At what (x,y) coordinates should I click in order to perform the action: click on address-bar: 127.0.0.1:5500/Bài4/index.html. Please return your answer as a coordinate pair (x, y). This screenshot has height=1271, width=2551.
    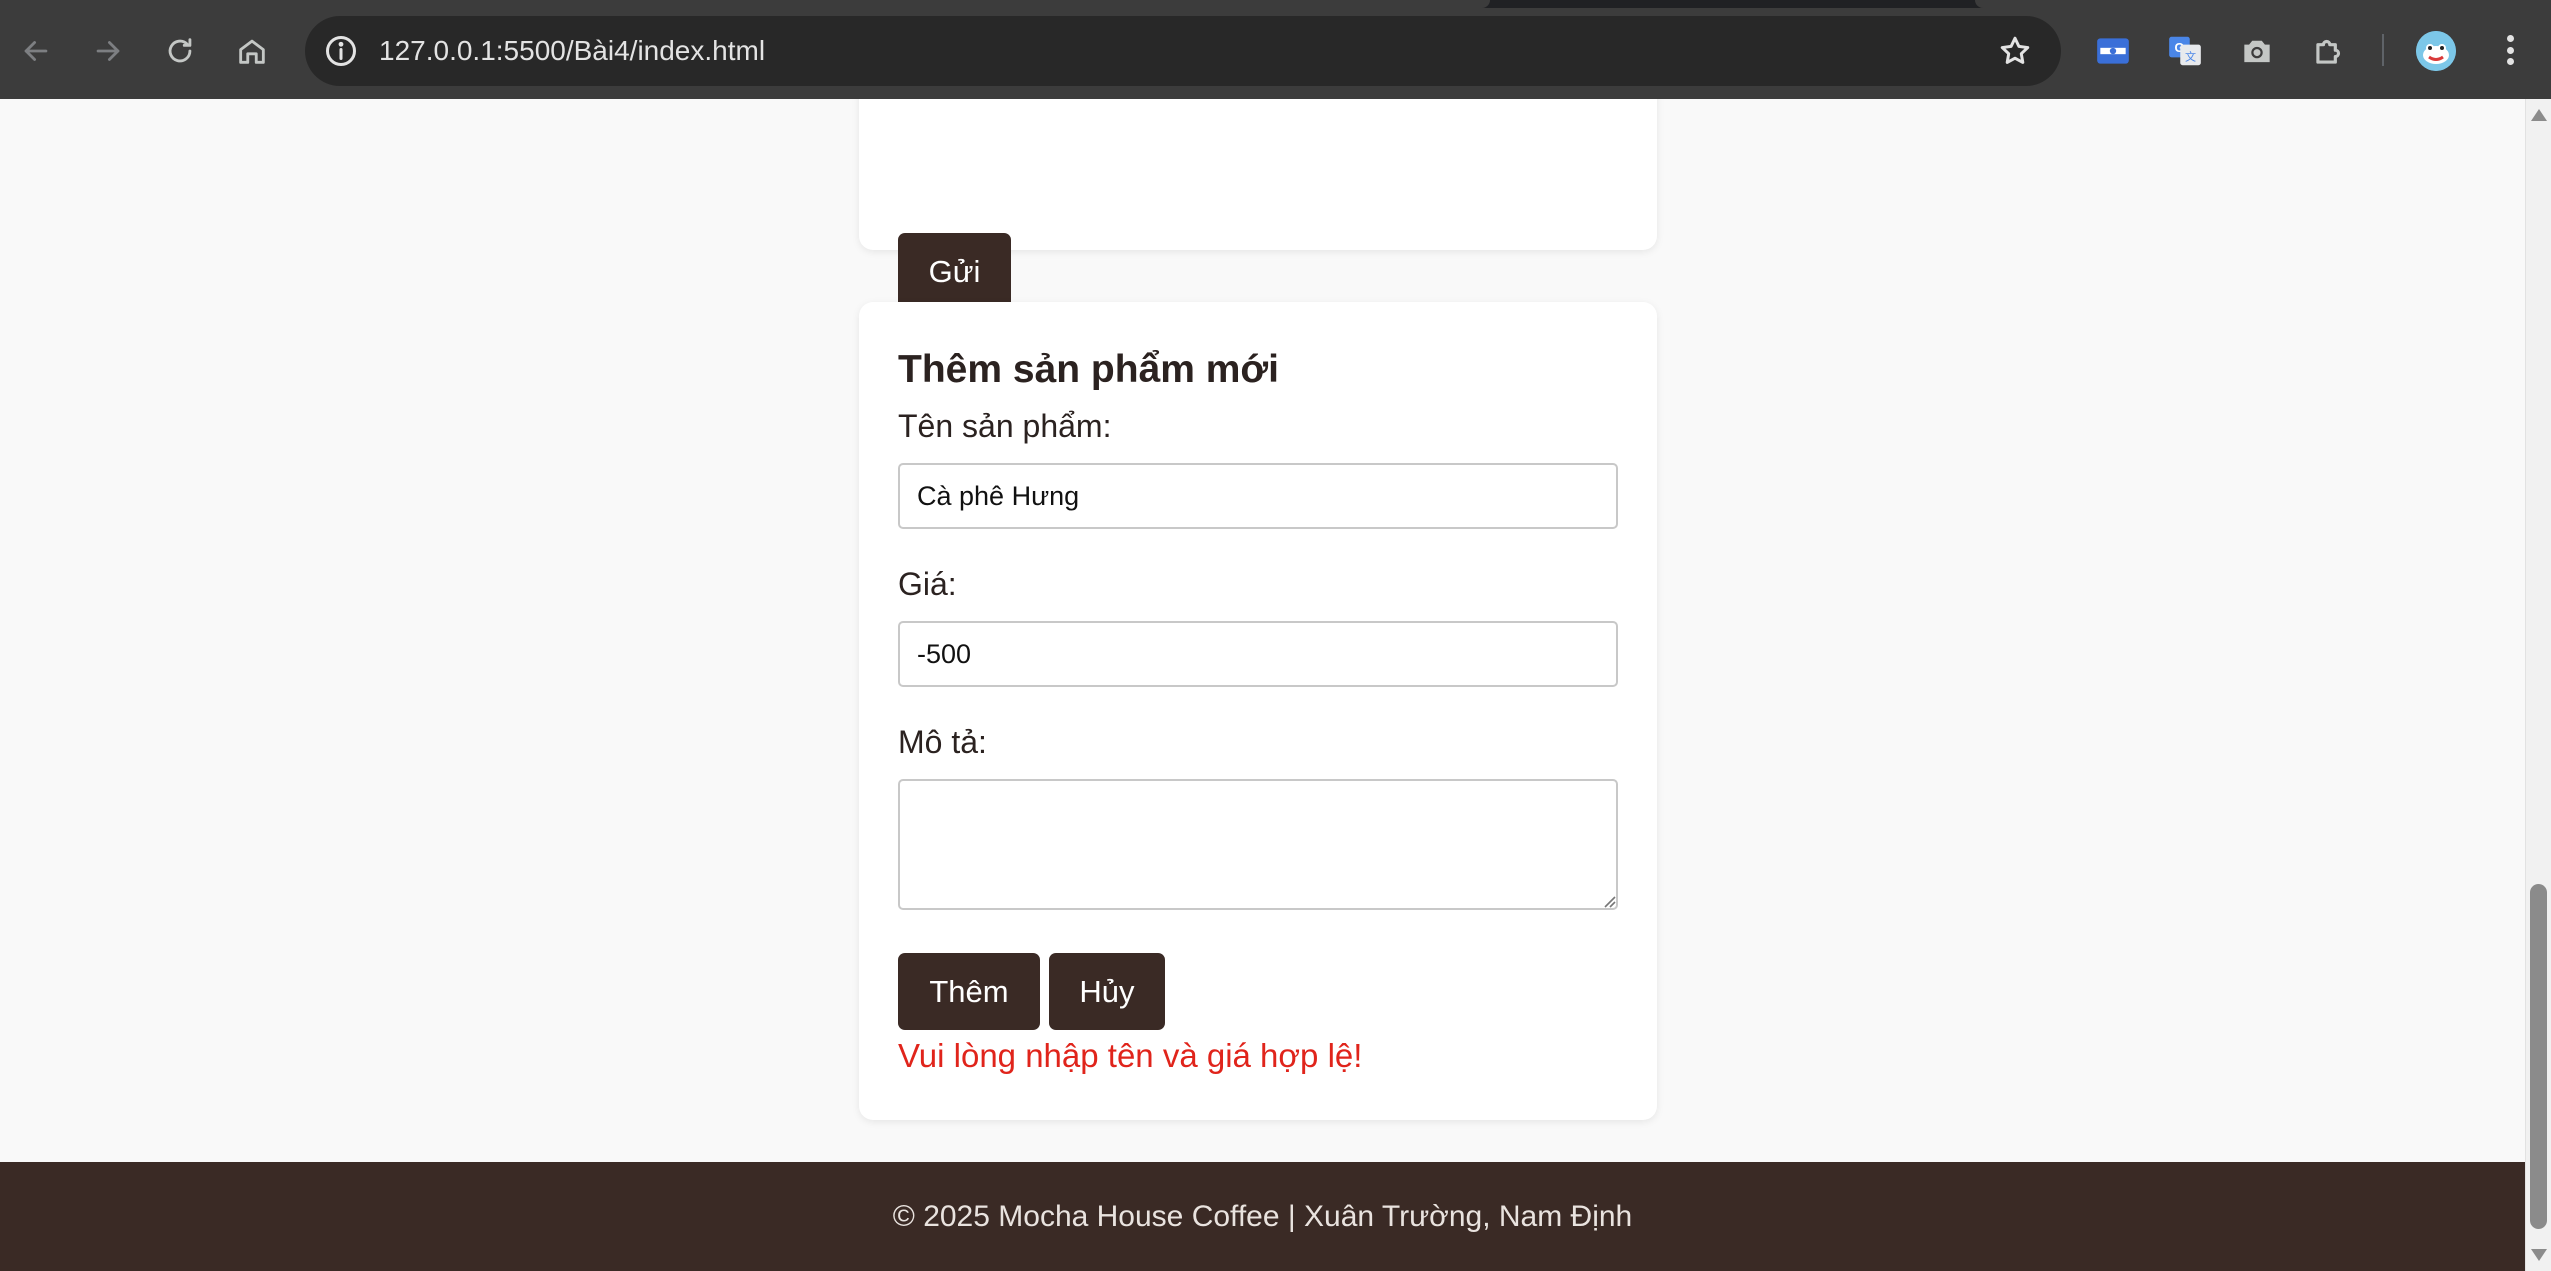
    Looking at the image, I should click on (1183, 51).